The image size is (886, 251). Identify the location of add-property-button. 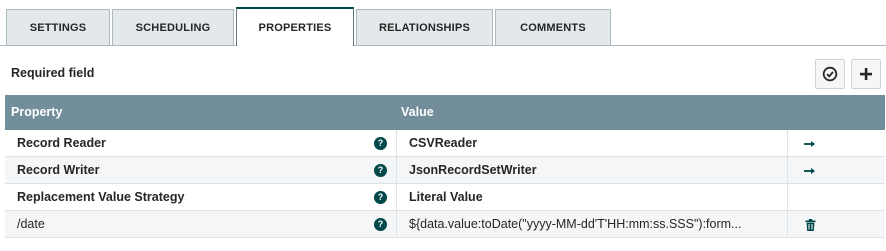
(866, 74).